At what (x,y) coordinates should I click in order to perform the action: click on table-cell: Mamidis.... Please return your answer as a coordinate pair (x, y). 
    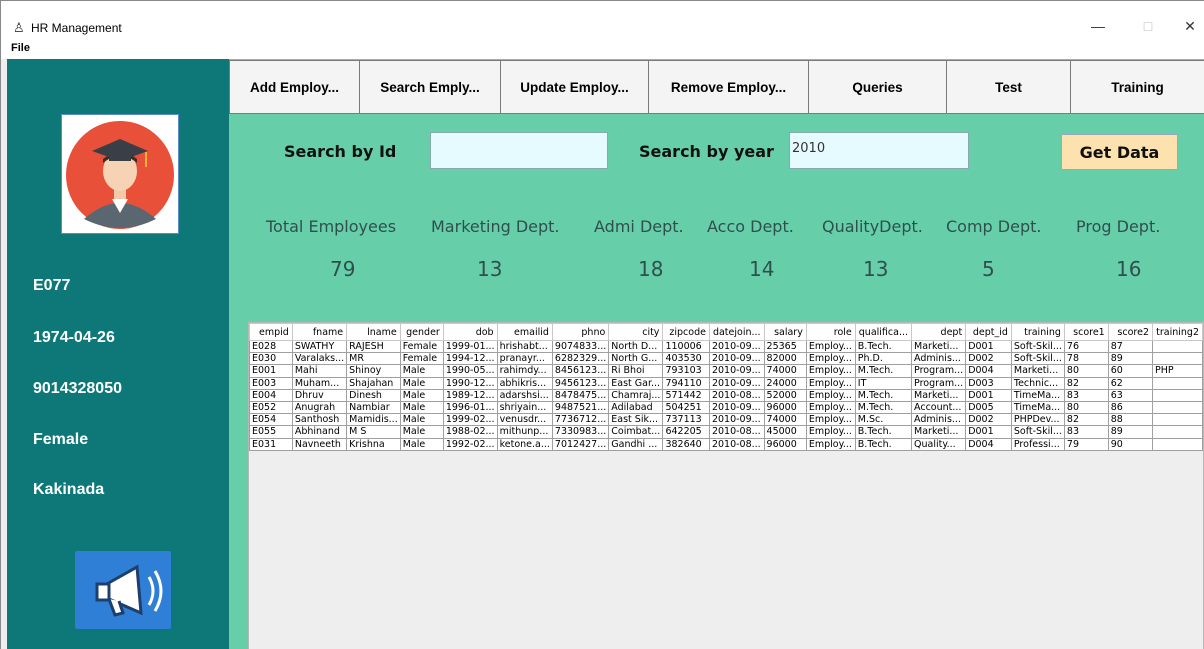
    Looking at the image, I should click on (373, 420).